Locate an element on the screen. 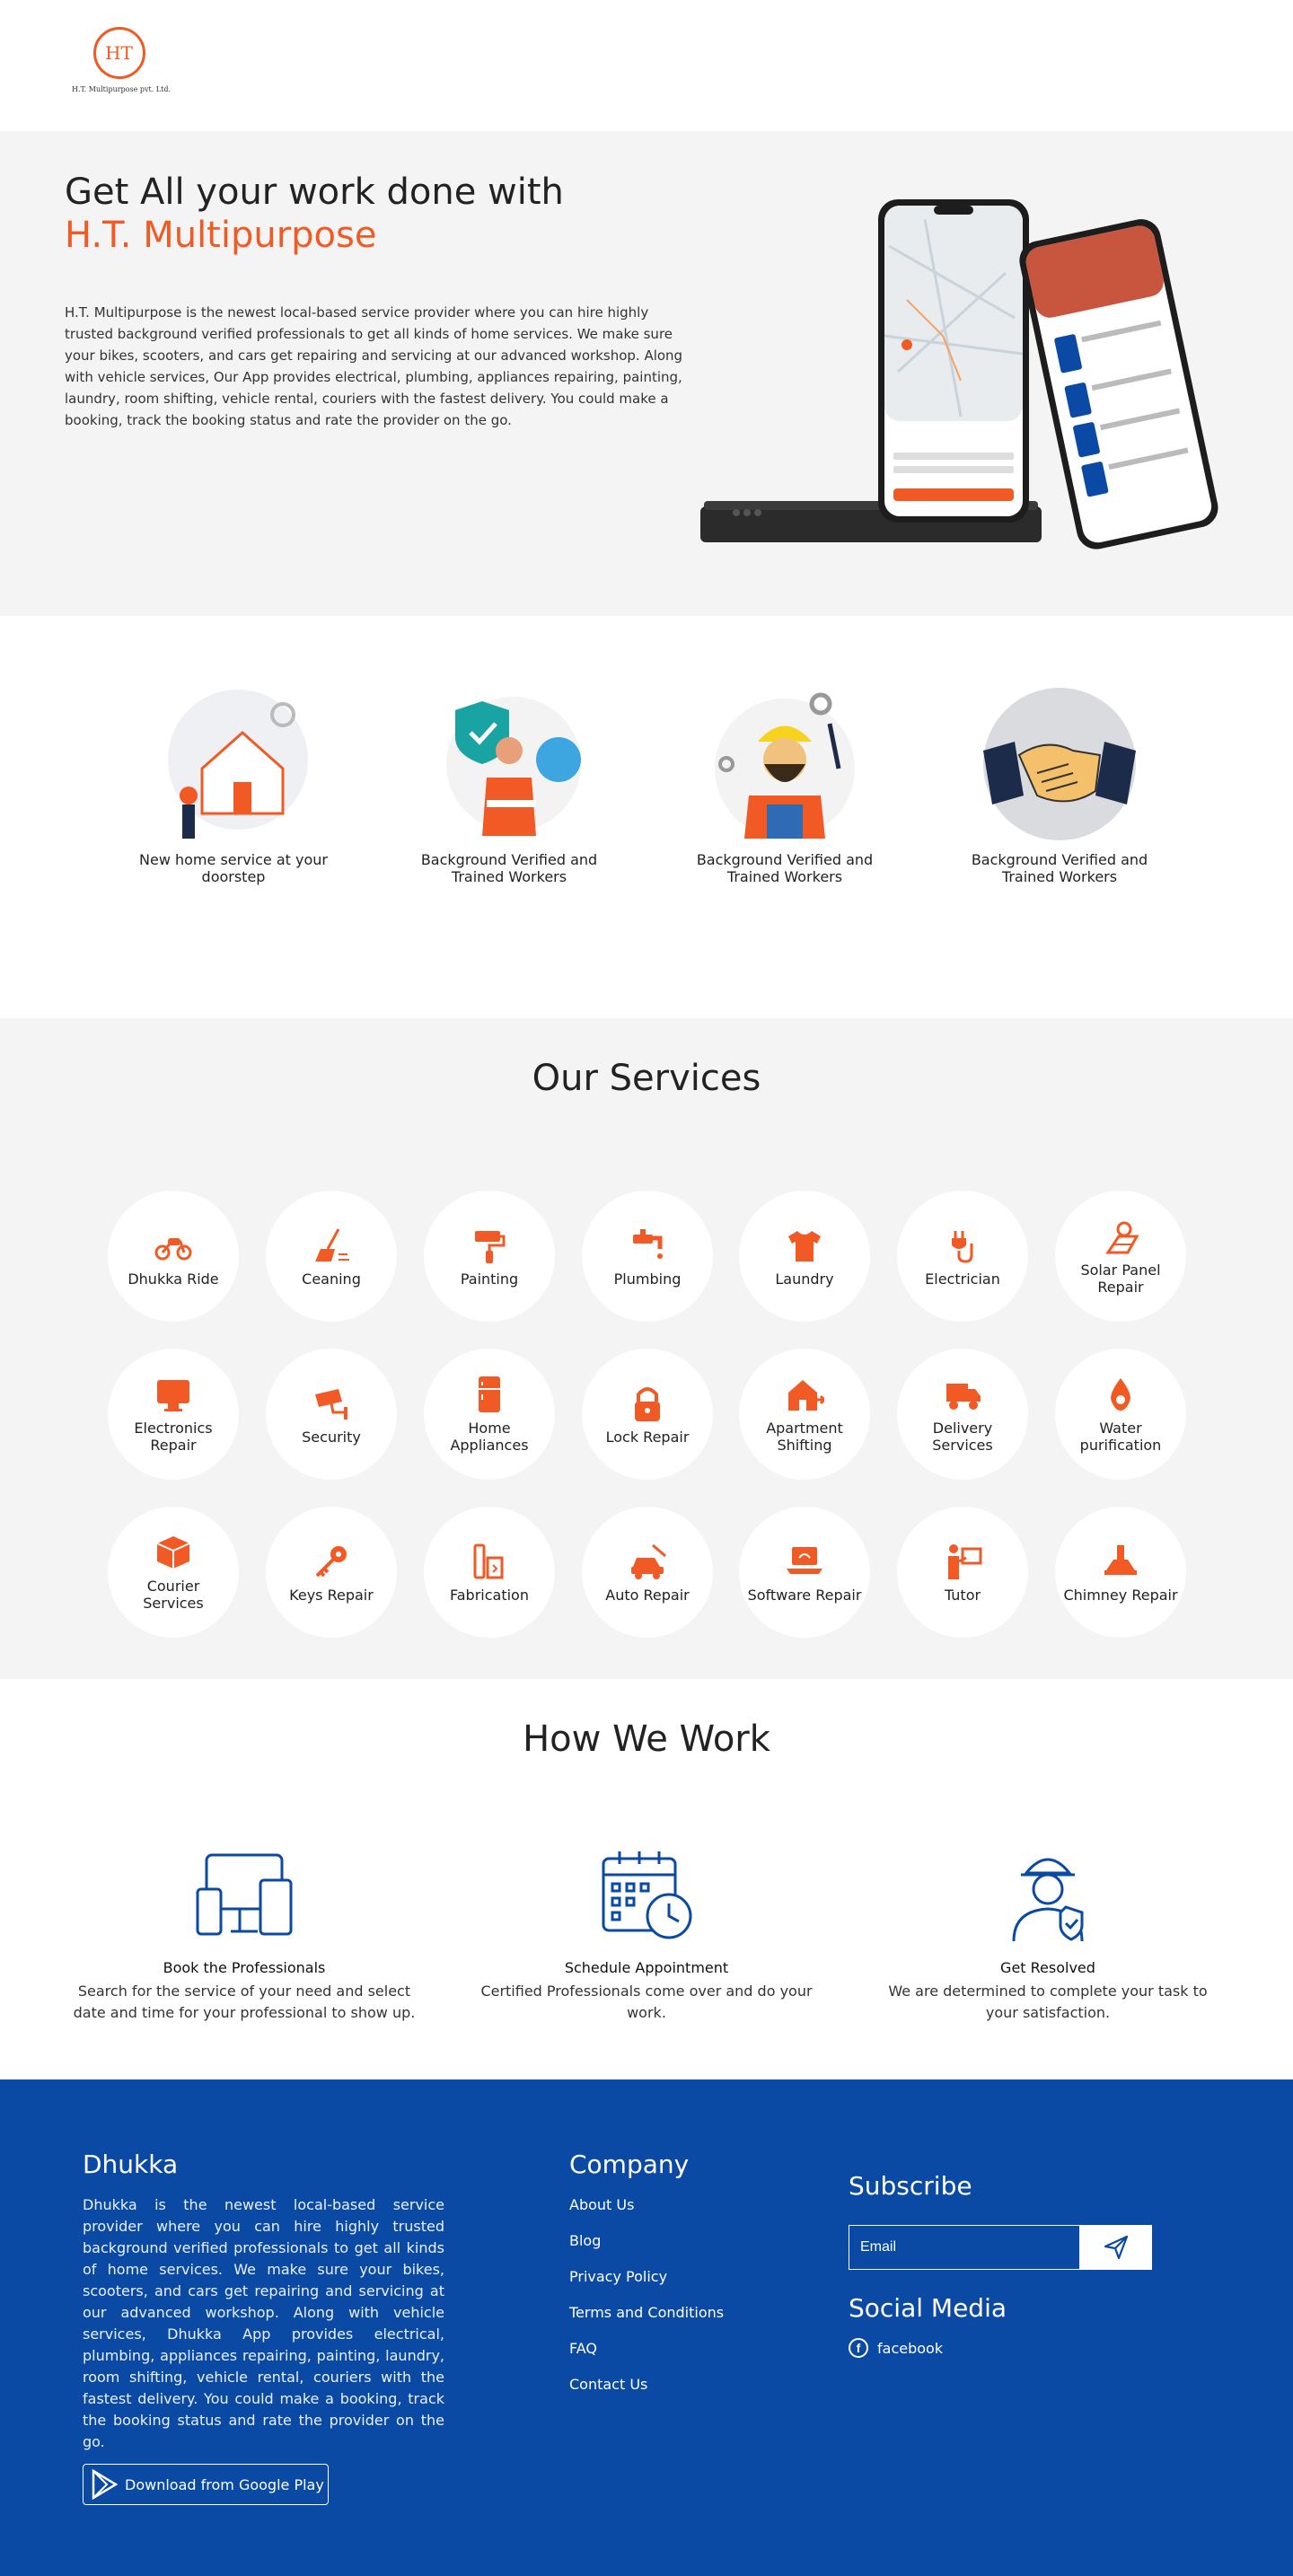 The width and height of the screenshot is (1293, 2576). service-item: Ceaning is located at coordinates (331, 1256).